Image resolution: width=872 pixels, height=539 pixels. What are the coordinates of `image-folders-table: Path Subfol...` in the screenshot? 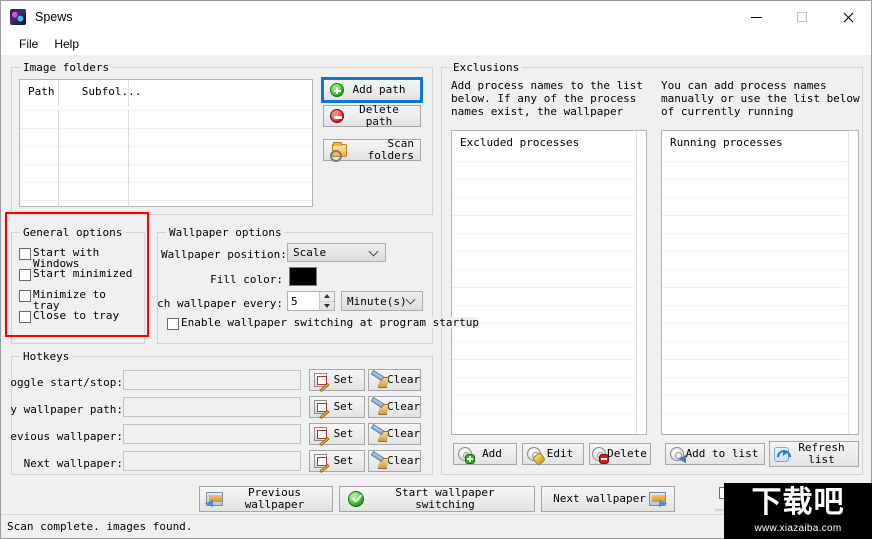 It's located at (166, 143).